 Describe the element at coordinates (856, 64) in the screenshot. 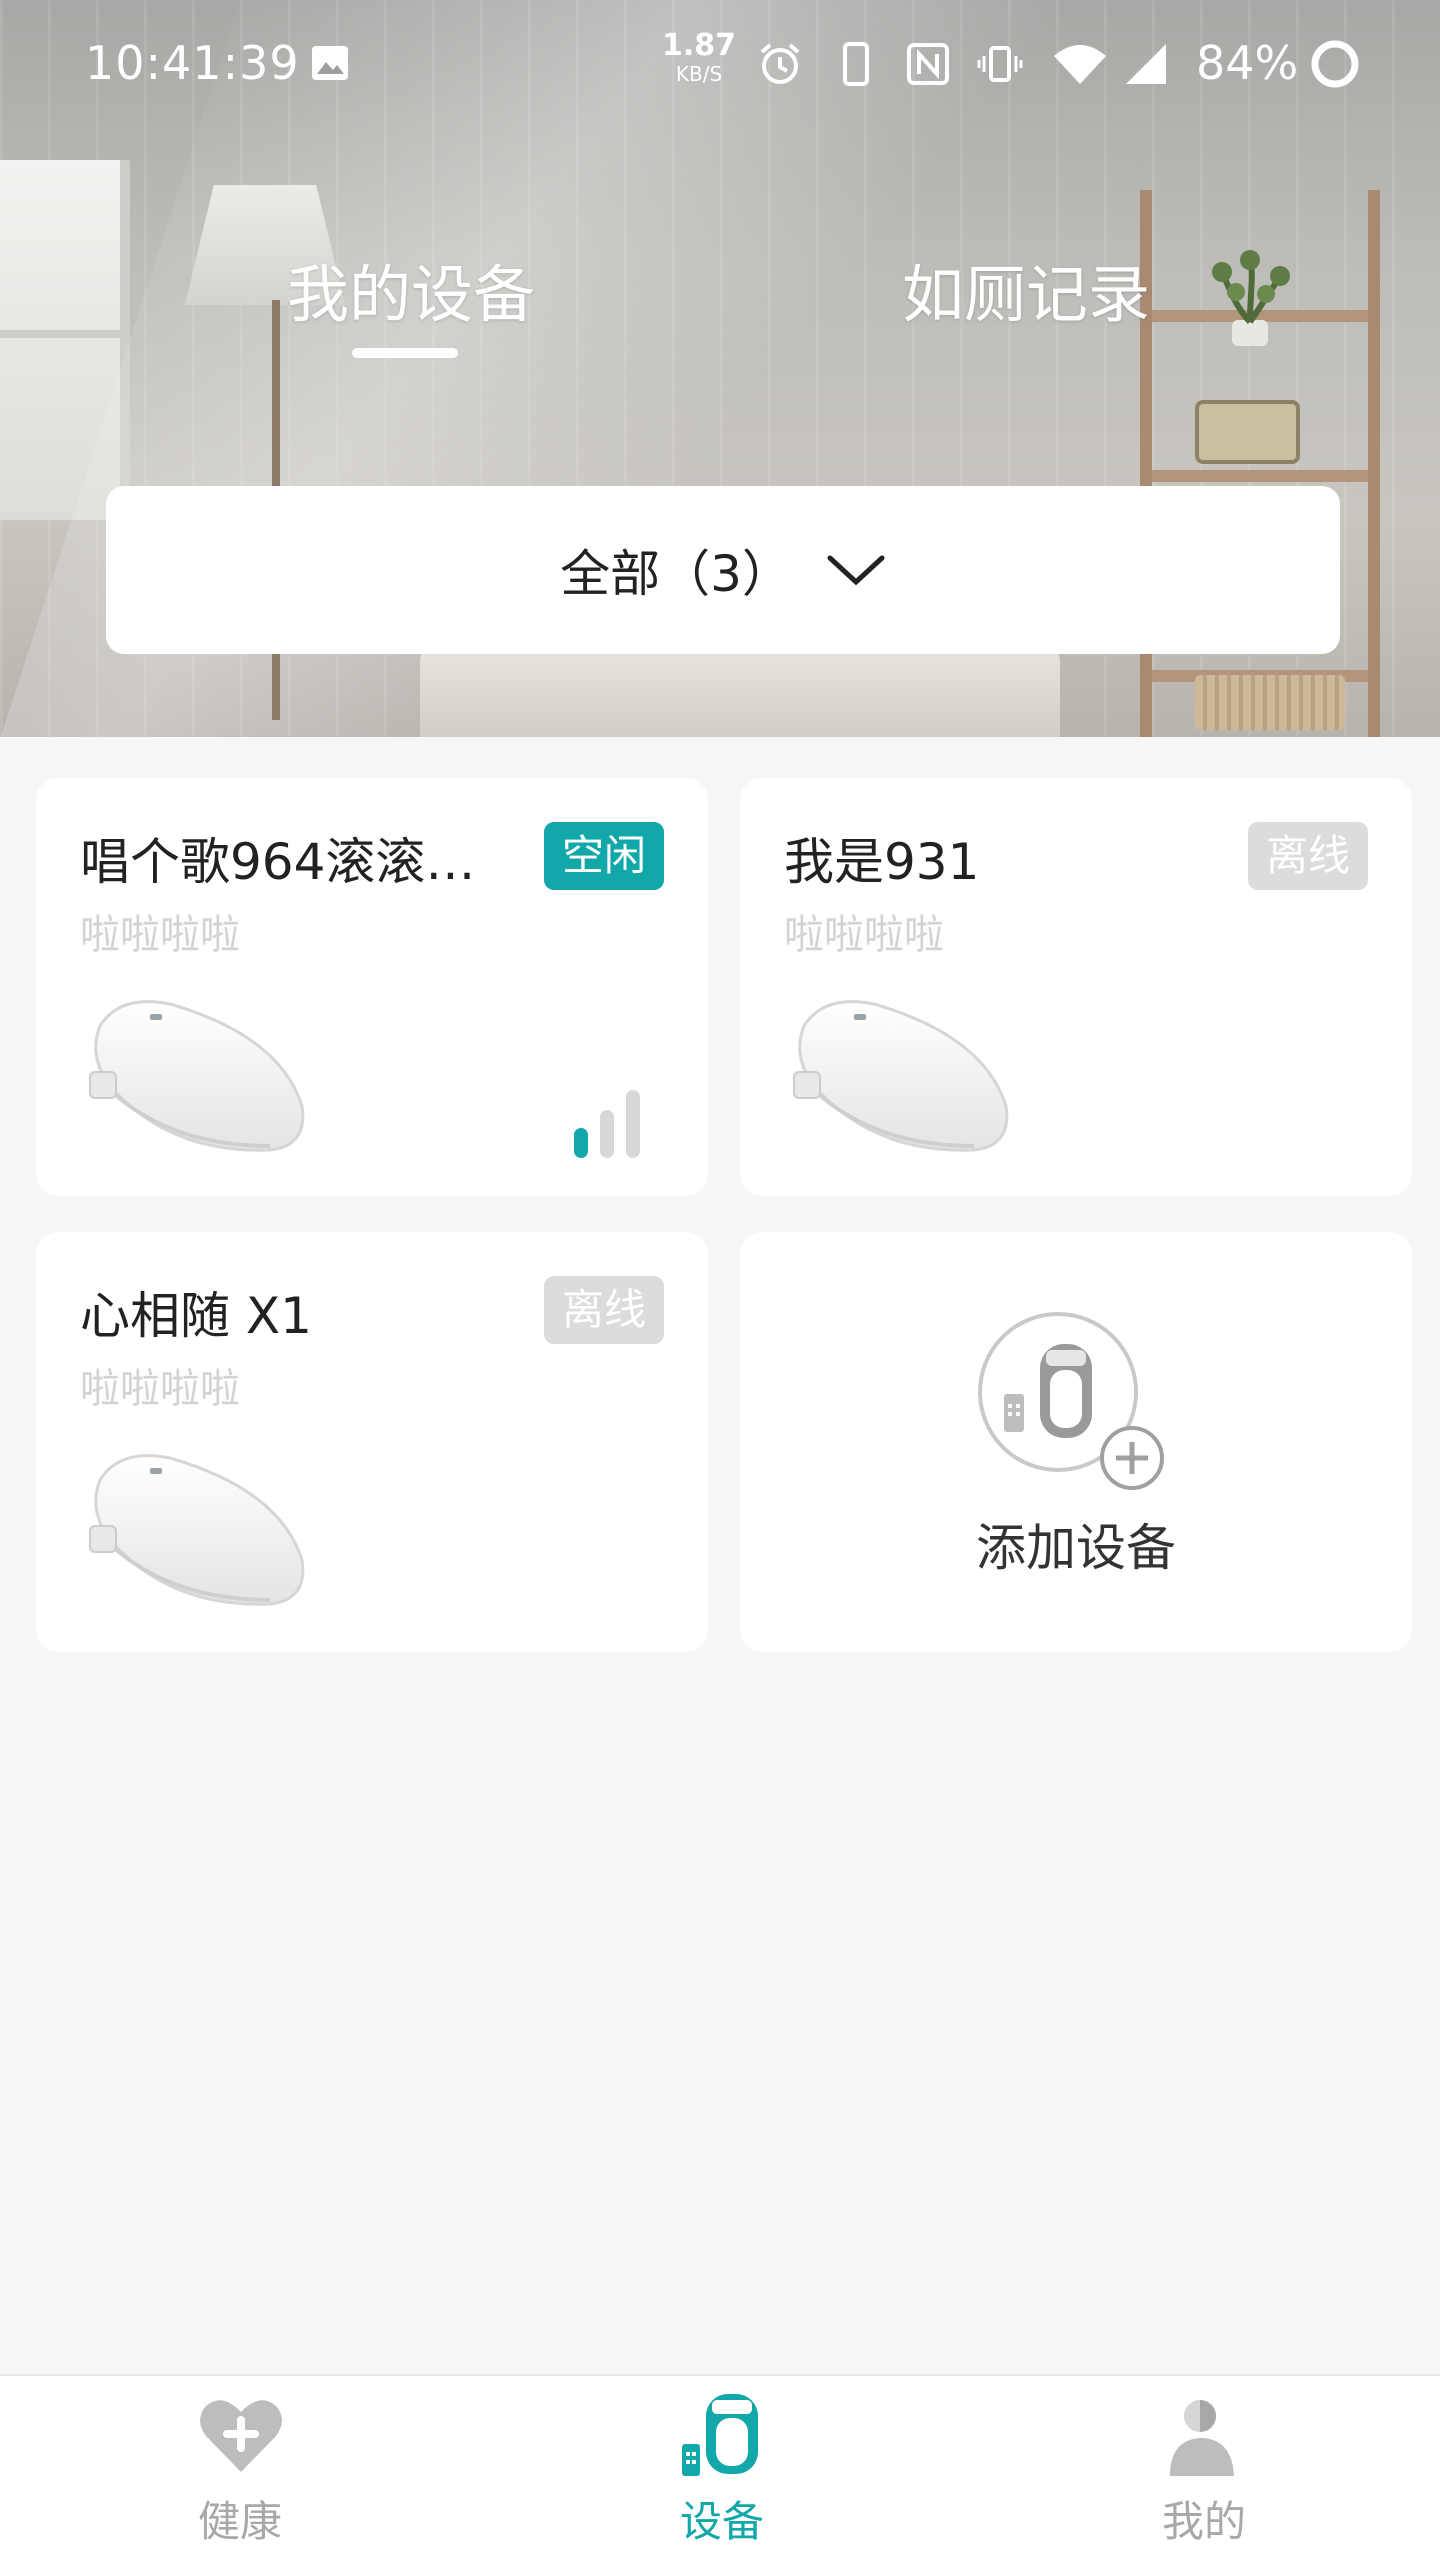

I see `phone-icon` at that location.